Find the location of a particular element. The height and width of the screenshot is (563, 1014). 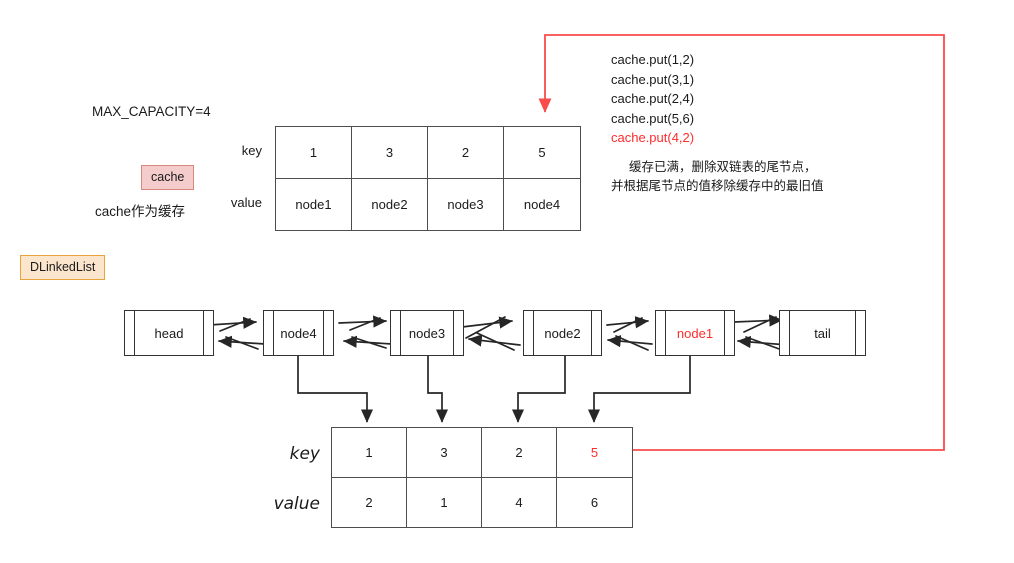

list-node-head: head is located at coordinates (169, 333).